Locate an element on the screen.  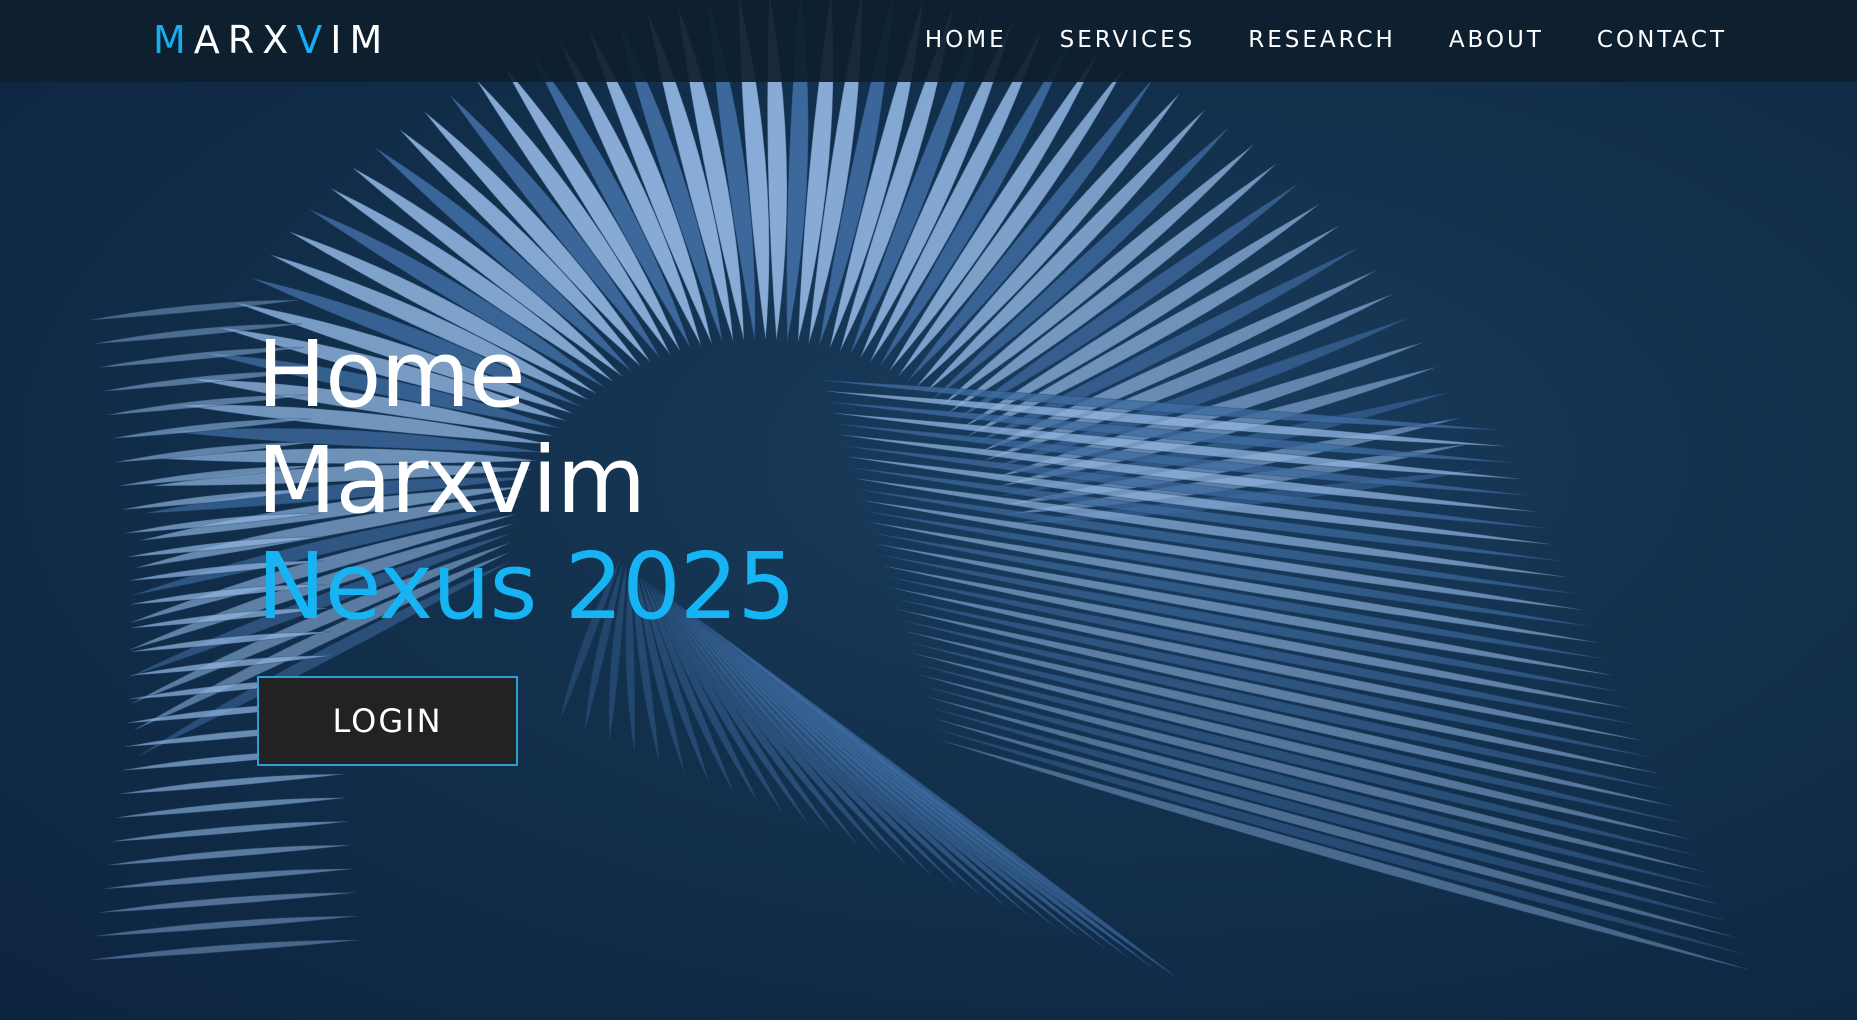
hero-title-line-2: Marxvim is located at coordinates (451, 480).